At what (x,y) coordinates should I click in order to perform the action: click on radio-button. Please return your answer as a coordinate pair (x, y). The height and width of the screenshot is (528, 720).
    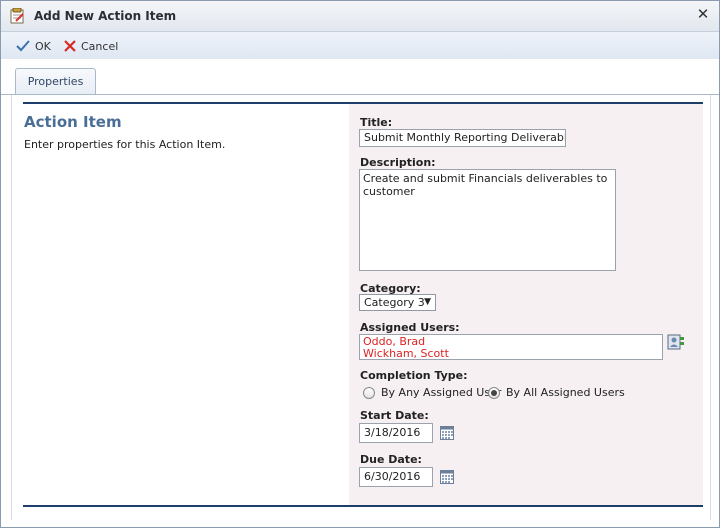
    Looking at the image, I should click on (369, 392).